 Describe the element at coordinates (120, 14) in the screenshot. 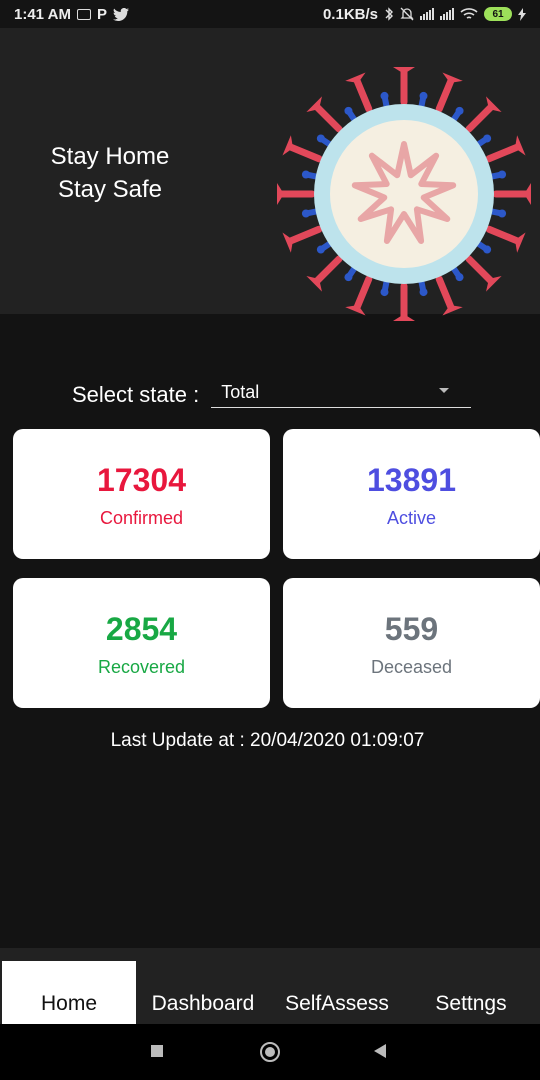

I see `twitter-icon` at that location.